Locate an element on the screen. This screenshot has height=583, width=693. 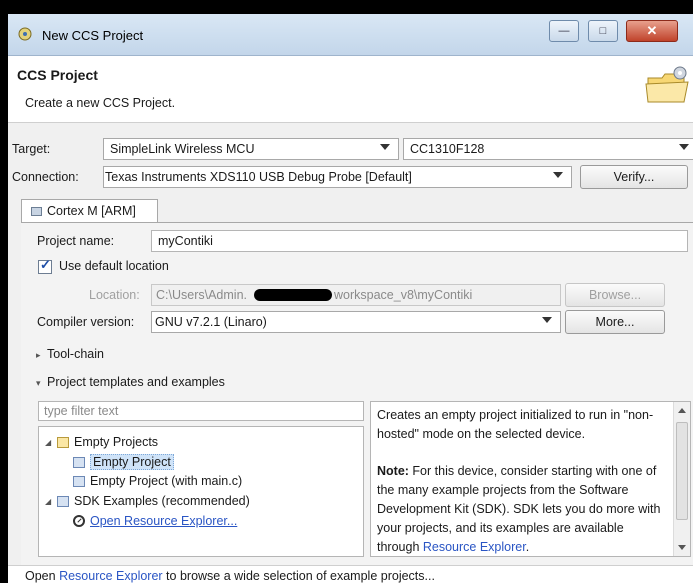
tab-cortex-m: Cortex M [ARM] is located at coordinates (89, 211).